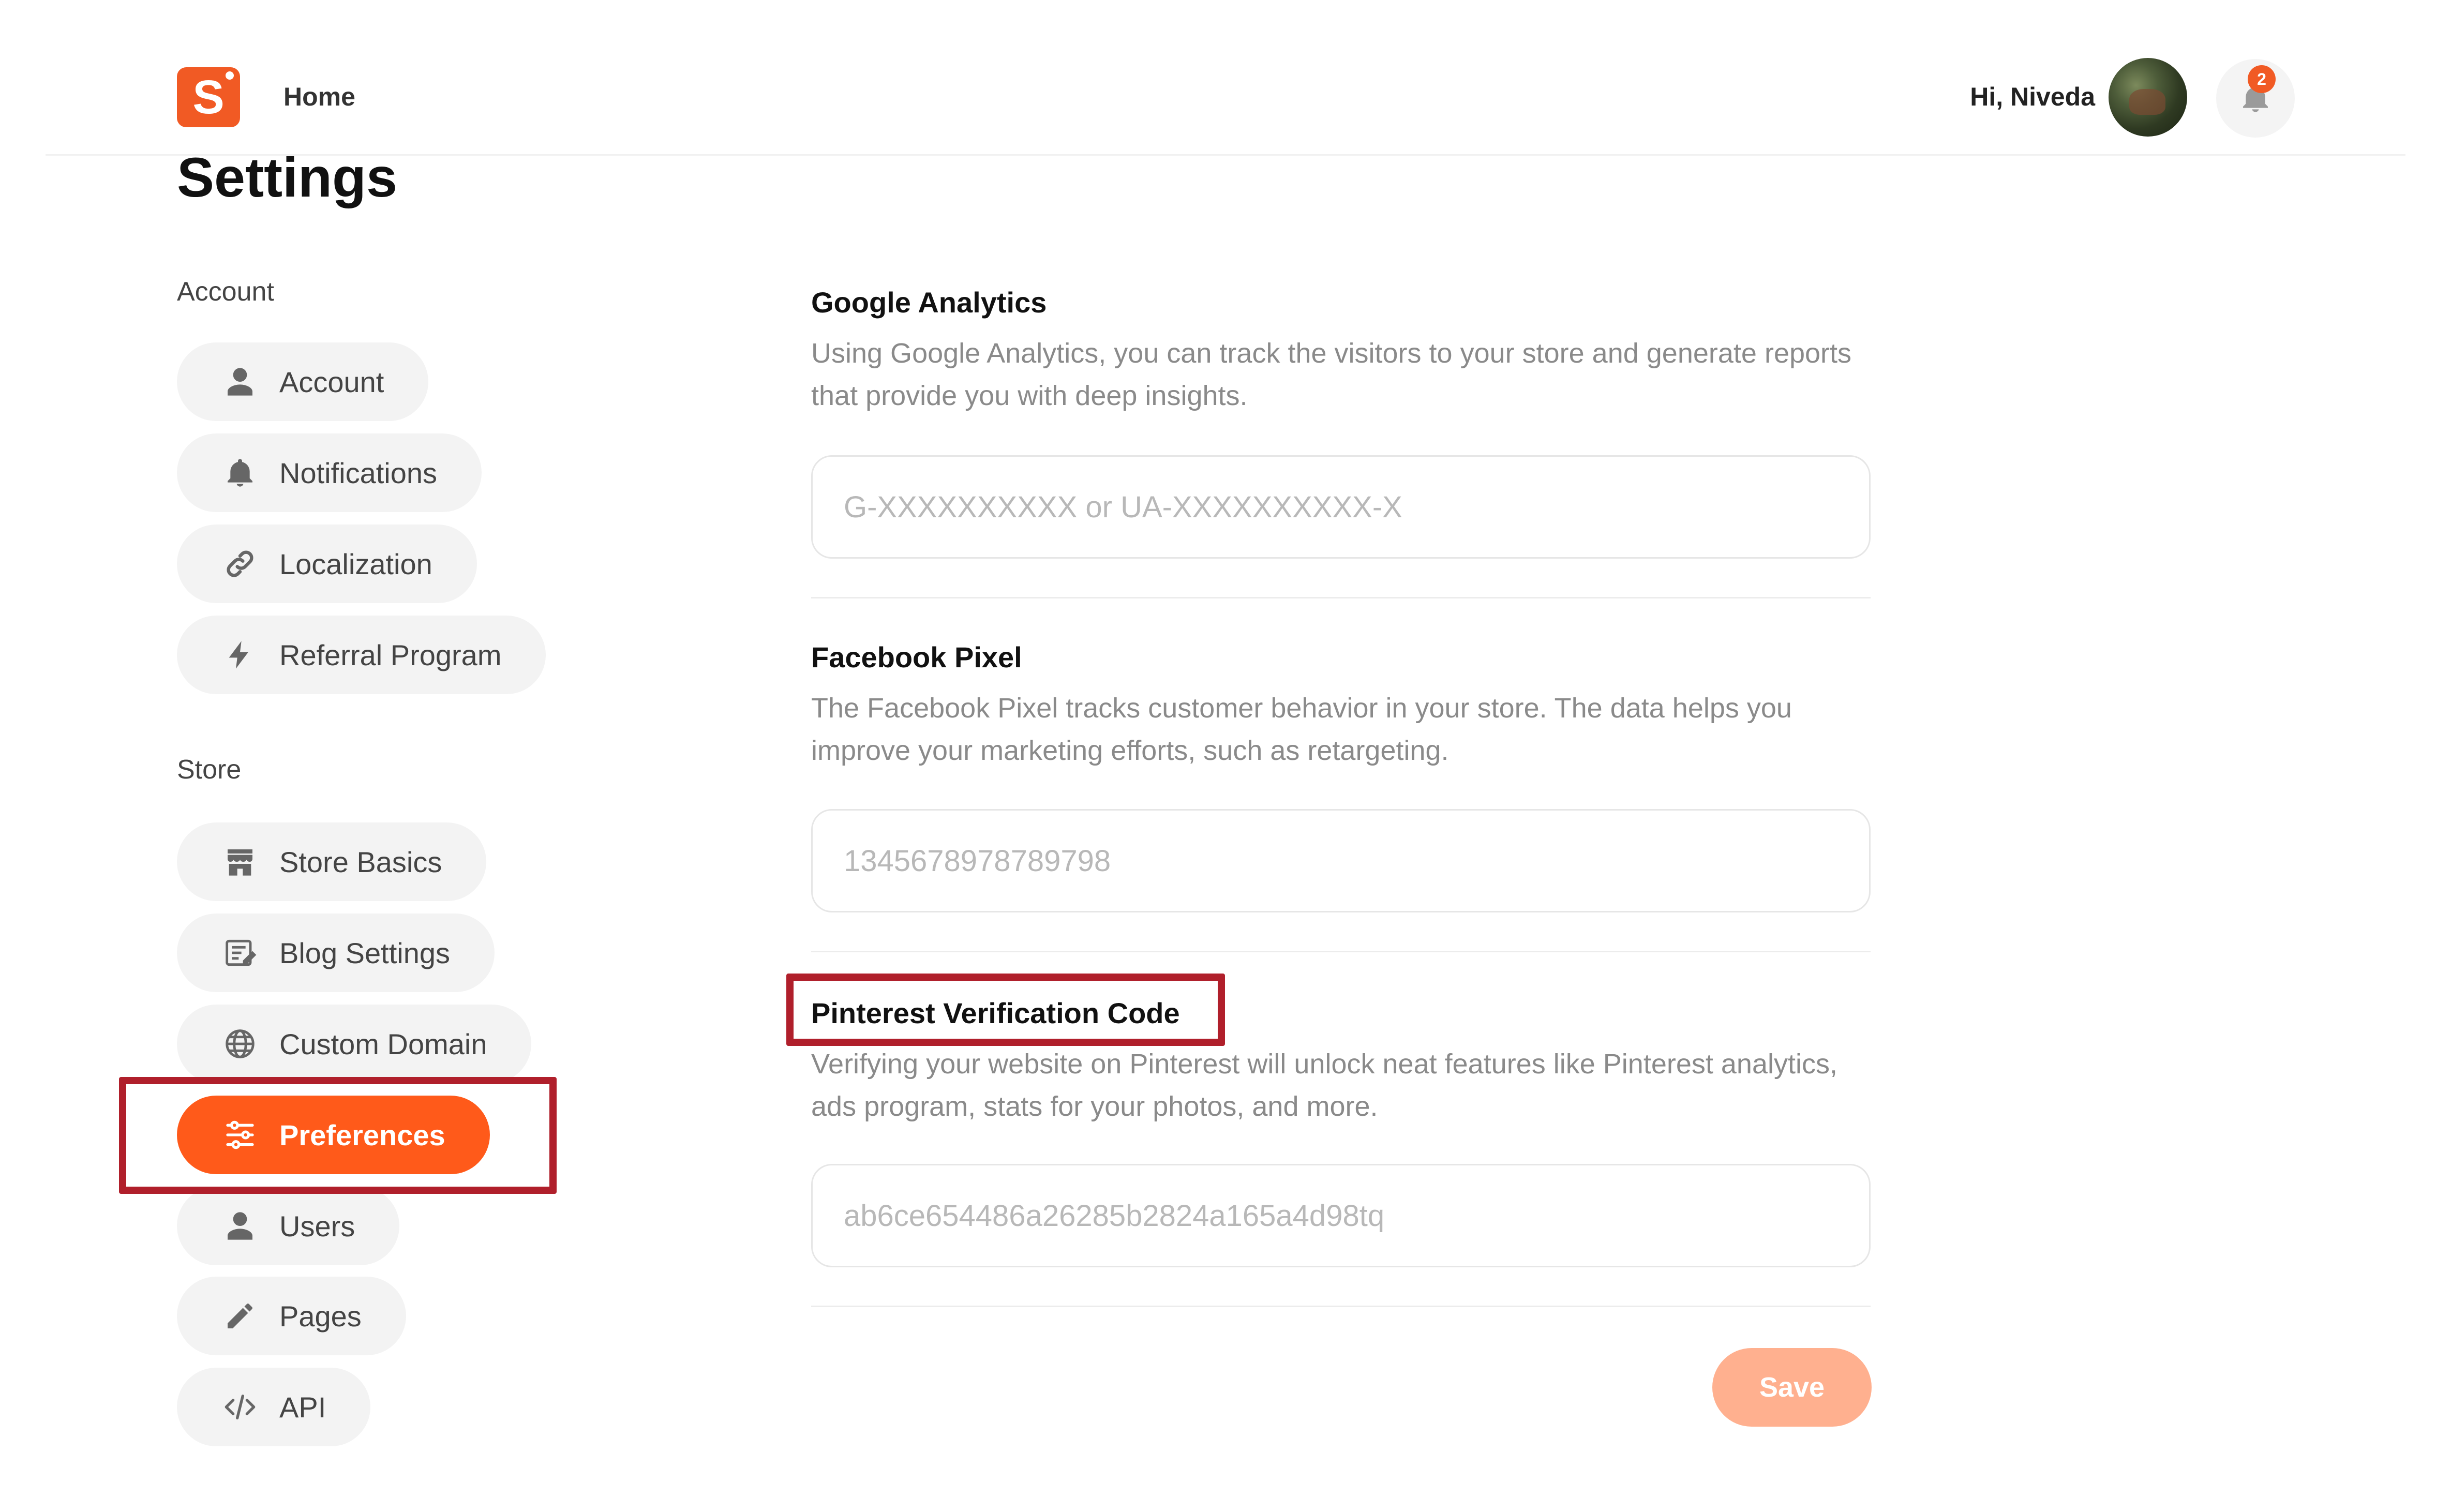 The width and height of the screenshot is (2451, 1512). I want to click on google-analytics-input, so click(1341, 507).